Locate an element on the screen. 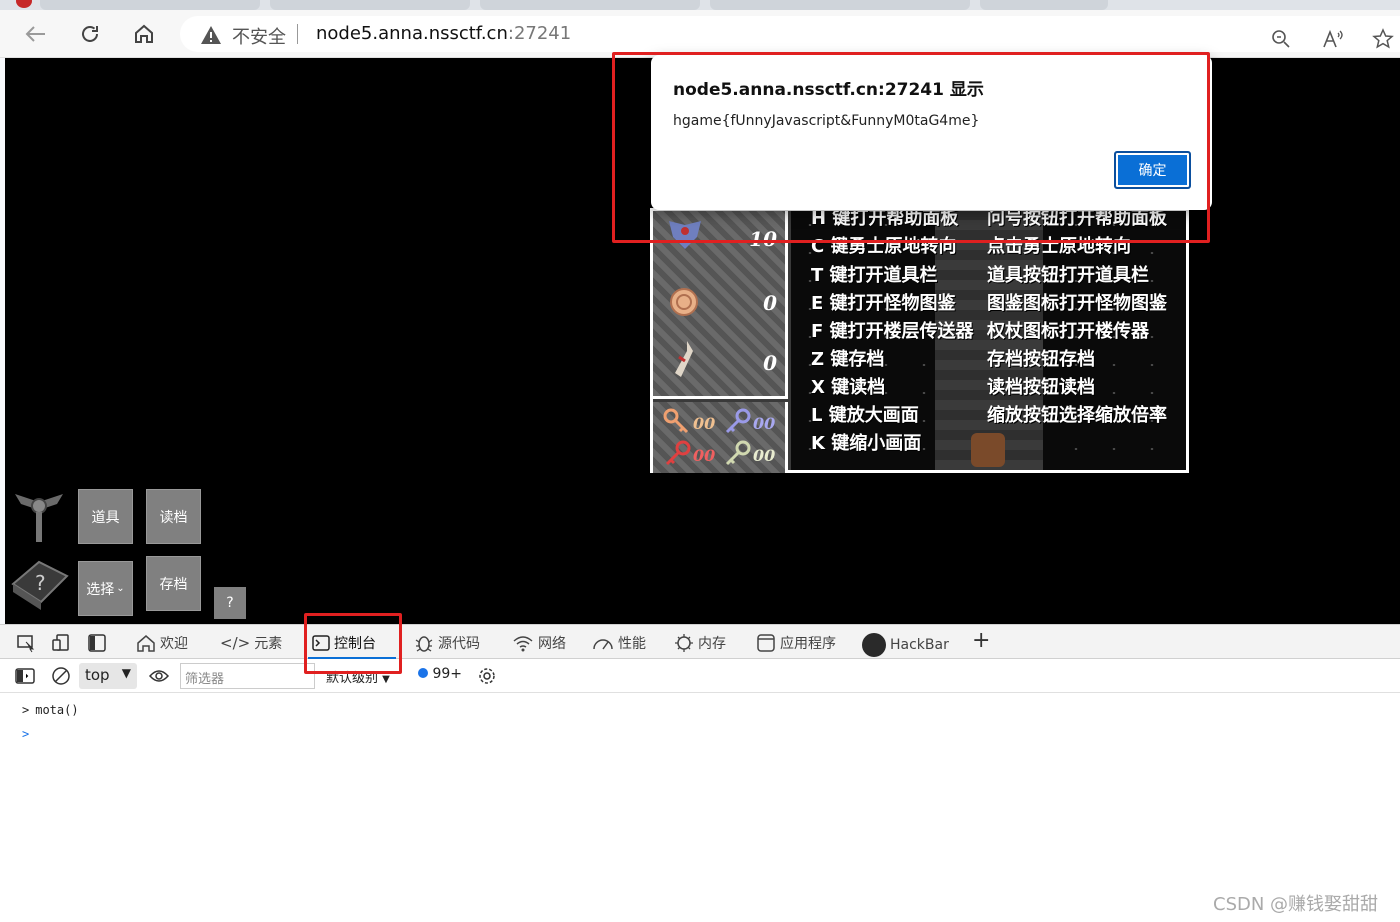 The height and width of the screenshot is (922, 1400). yellow-key-count: 00 is located at coordinates (693, 423).